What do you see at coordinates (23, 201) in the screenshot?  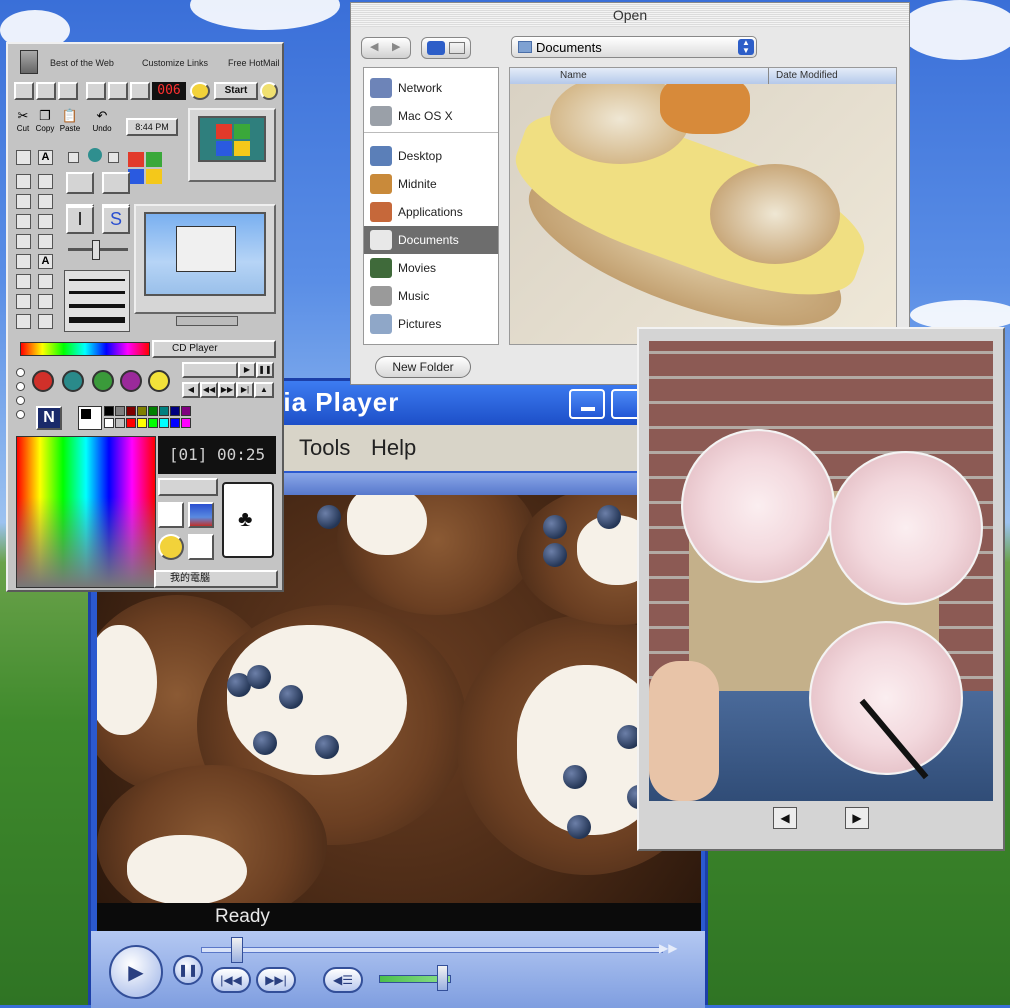 I see `tool-eraser-icon` at bounding box center [23, 201].